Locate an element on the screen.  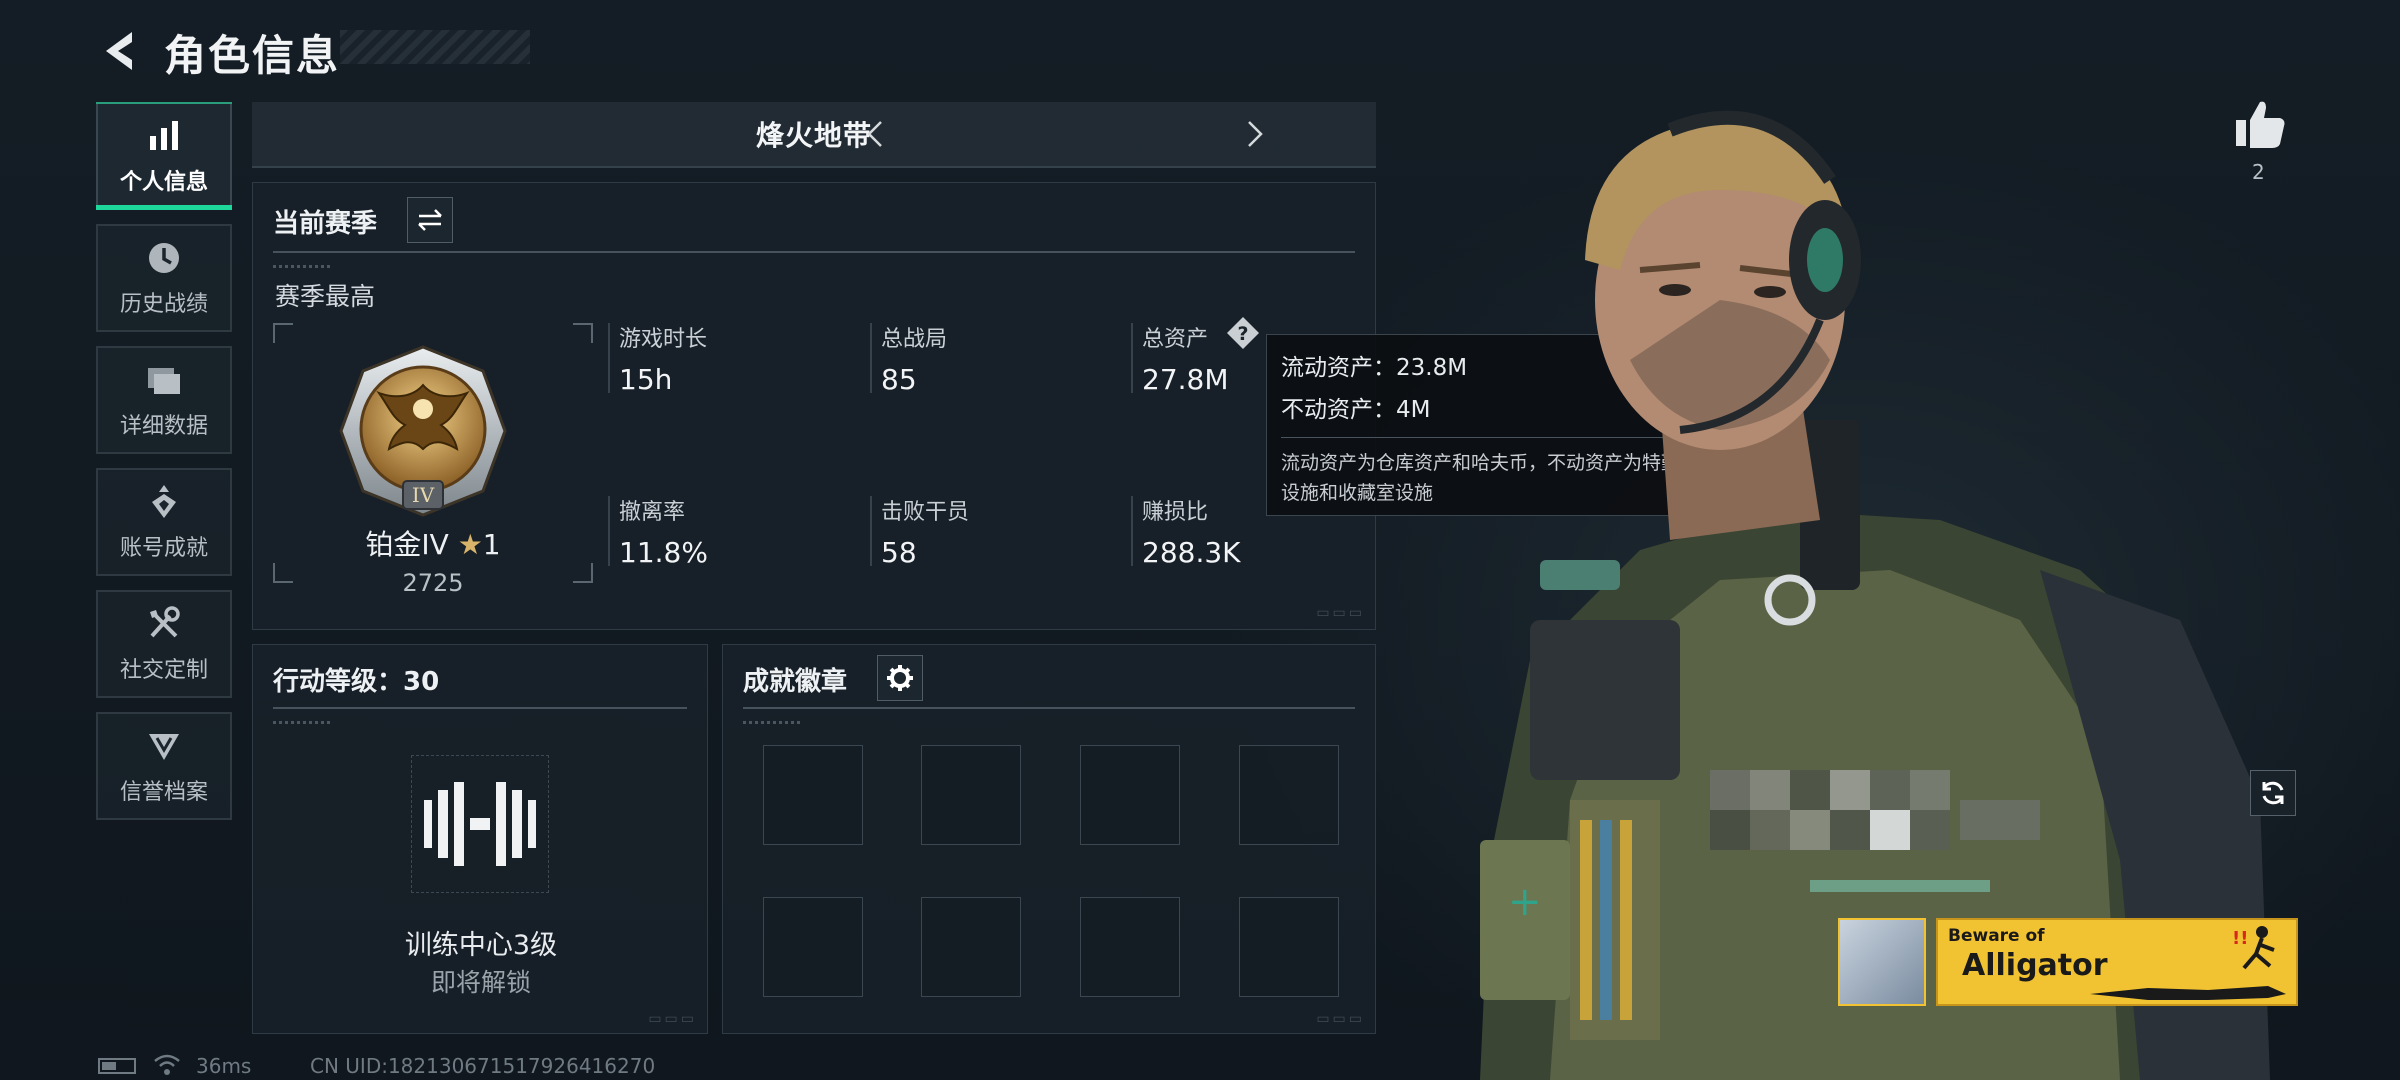
stat-extraction-rate: 撤离率 11.8% is located at coordinates (663, 531).